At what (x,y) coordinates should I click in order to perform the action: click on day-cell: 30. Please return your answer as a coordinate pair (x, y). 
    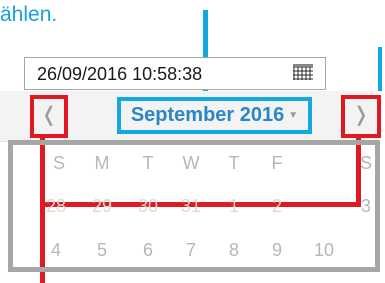
    Looking at the image, I should click on (148, 206).